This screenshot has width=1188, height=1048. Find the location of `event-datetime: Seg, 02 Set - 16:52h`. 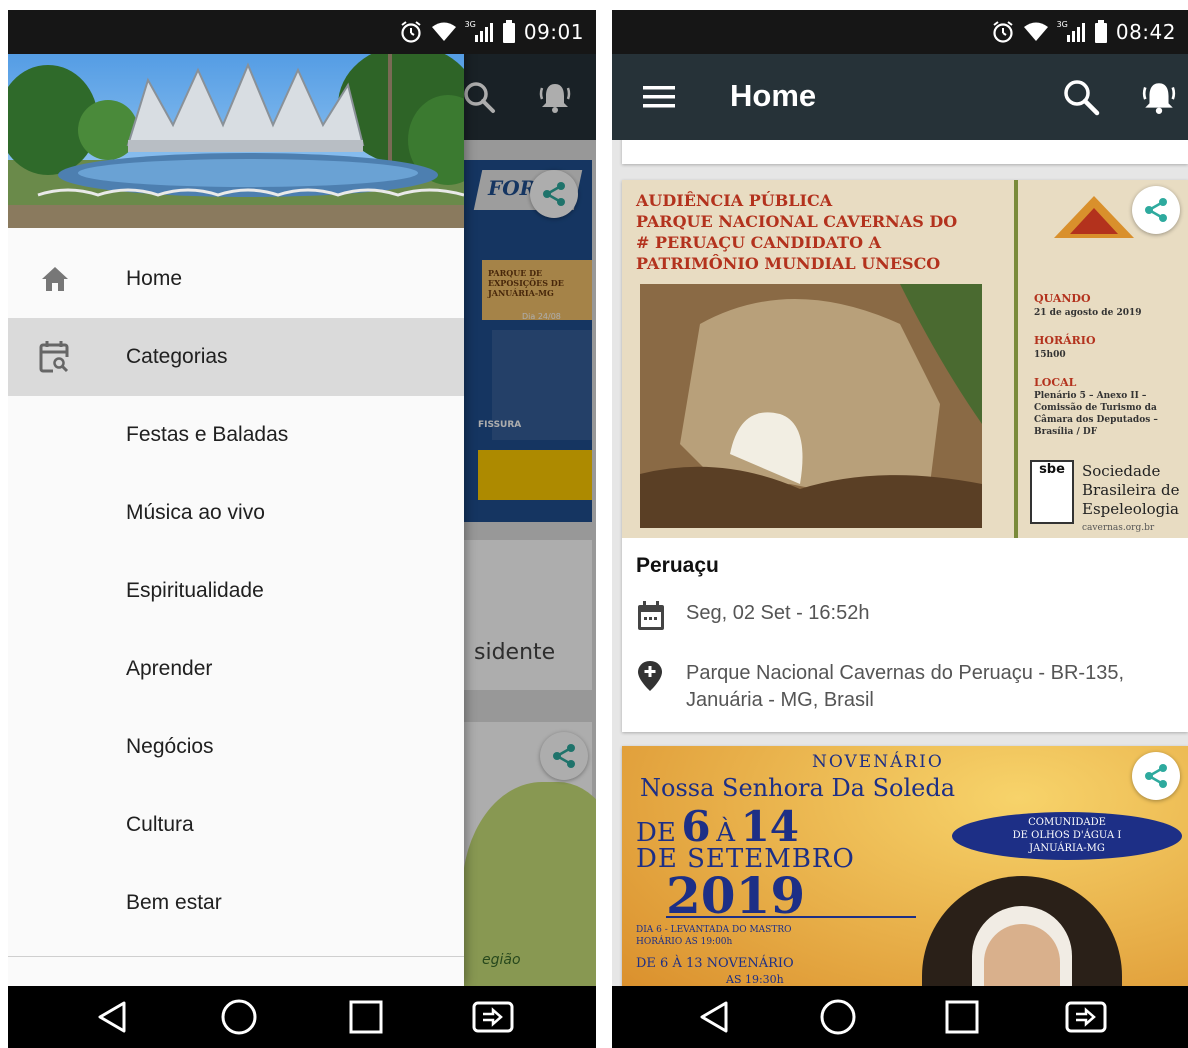

event-datetime: Seg, 02 Set - 16:52h is located at coordinates (778, 613).